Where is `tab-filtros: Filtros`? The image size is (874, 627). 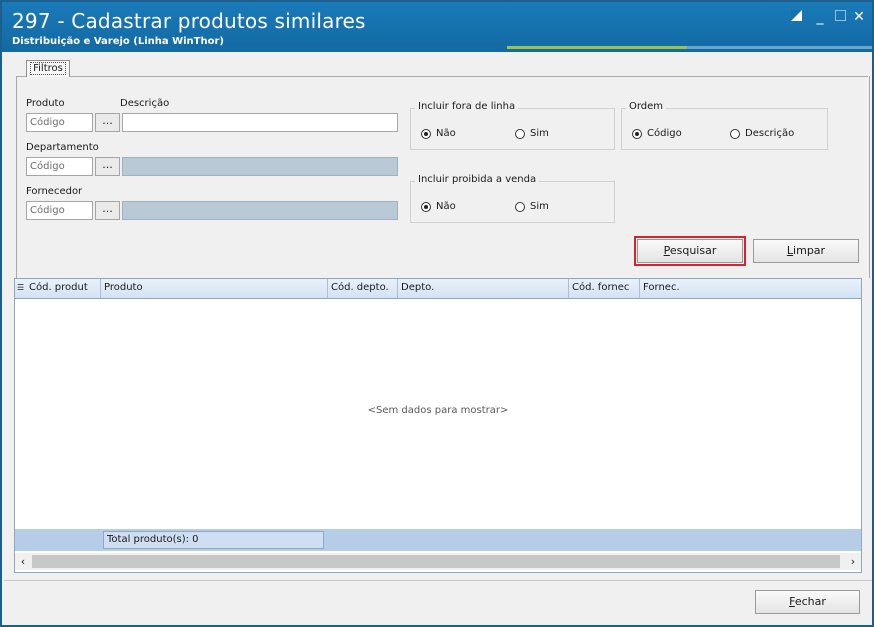
tab-filtros: Filtros is located at coordinates (48, 68).